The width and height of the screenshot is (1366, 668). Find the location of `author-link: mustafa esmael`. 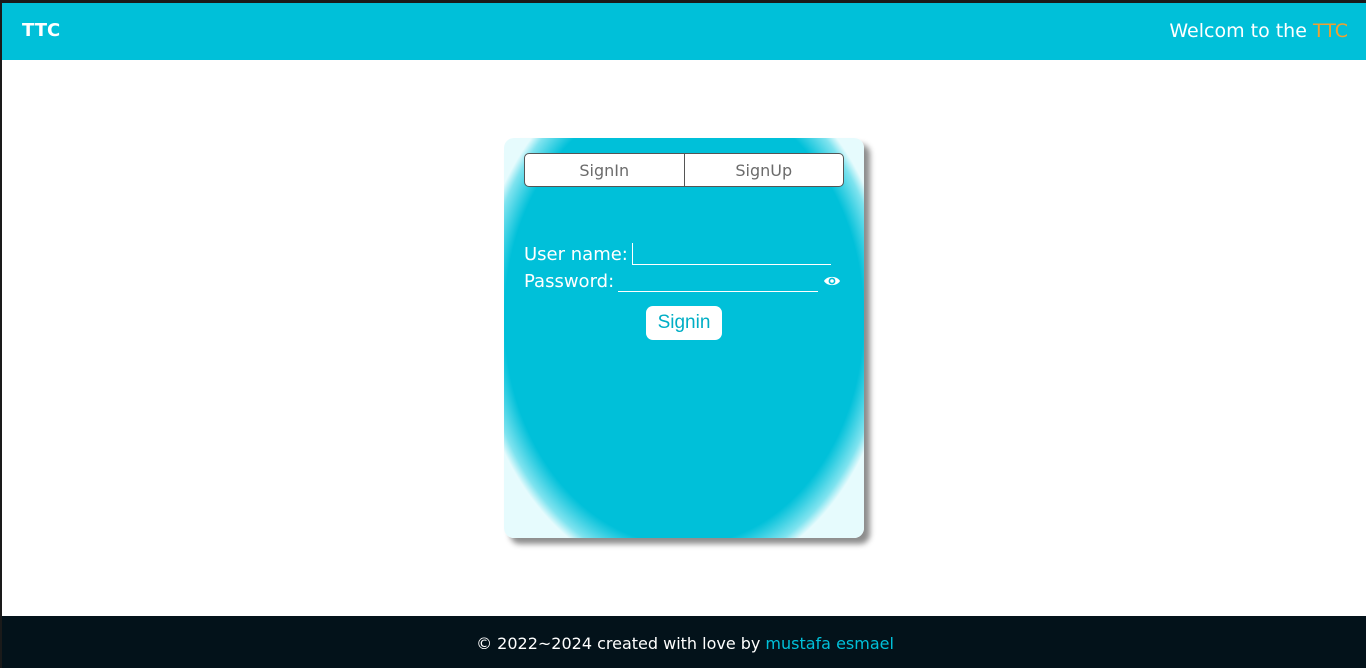

author-link: mustafa esmael is located at coordinates (829, 643).